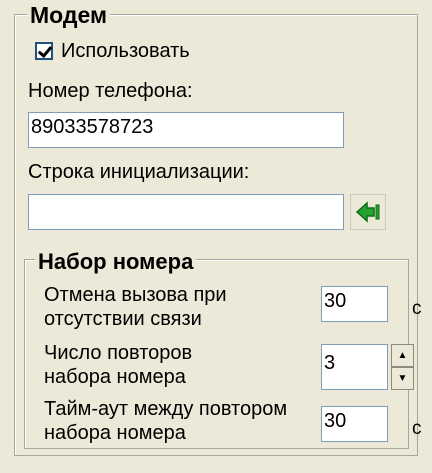 Image resolution: width=432 pixels, height=473 pixels. I want to click on redial-count-label-line2: набора номера, so click(115, 377).